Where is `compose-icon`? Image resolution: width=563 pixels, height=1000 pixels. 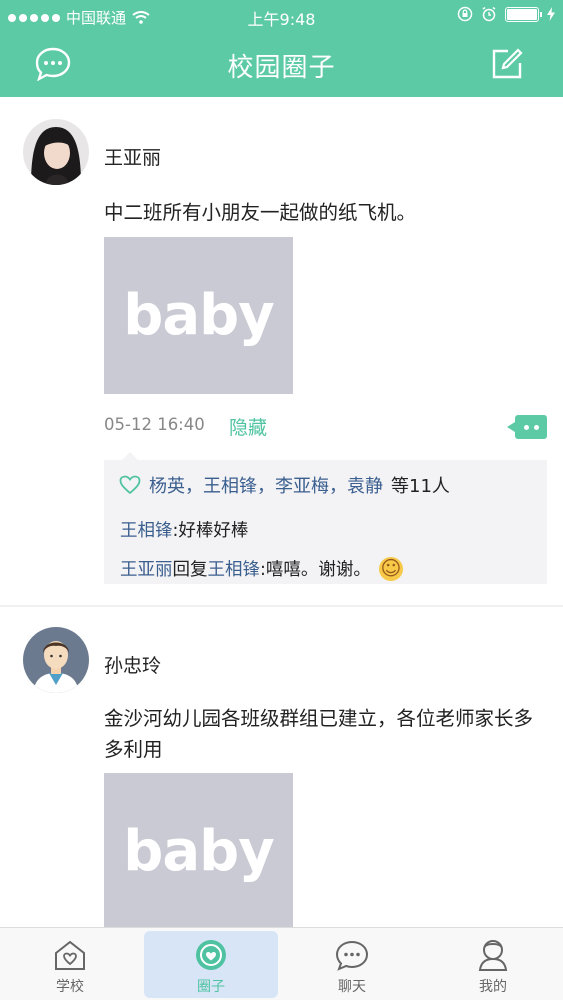
compose-icon is located at coordinates (507, 63).